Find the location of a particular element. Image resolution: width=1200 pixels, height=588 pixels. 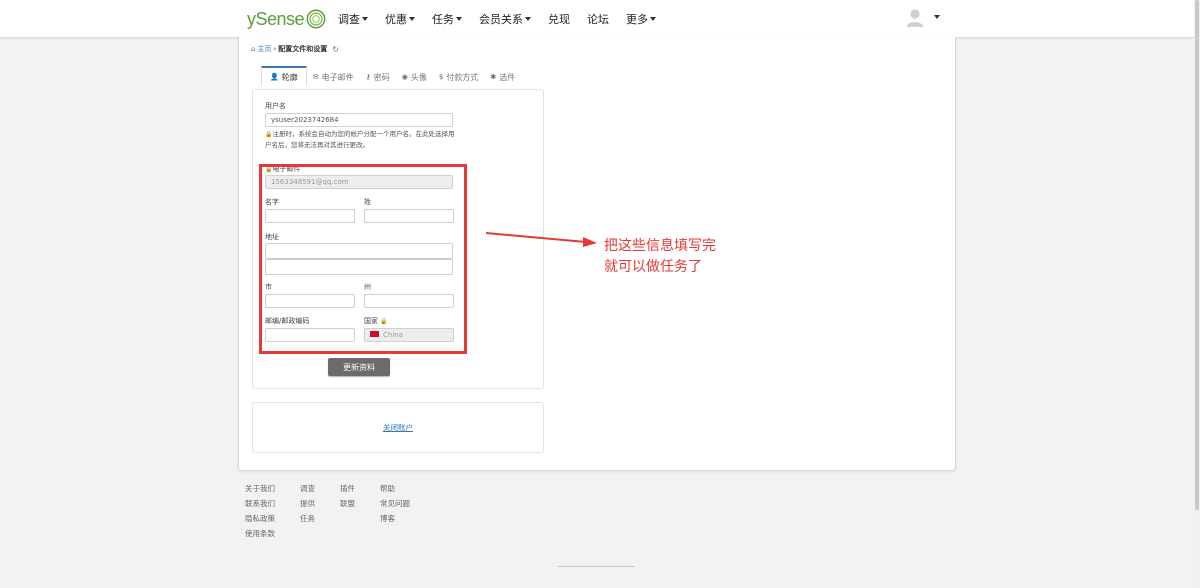

tab-profile: 👤 轮廓 is located at coordinates (284, 76).